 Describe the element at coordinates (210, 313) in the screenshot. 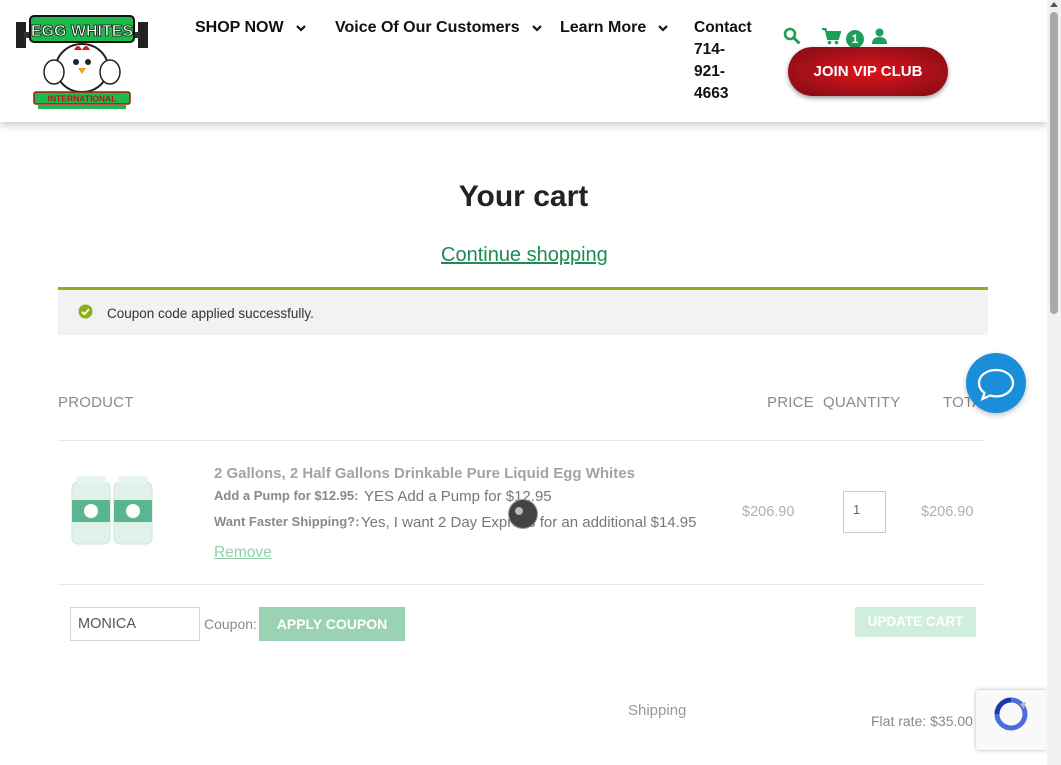

I see `notice-message: Coupon code applied successfully.` at that location.